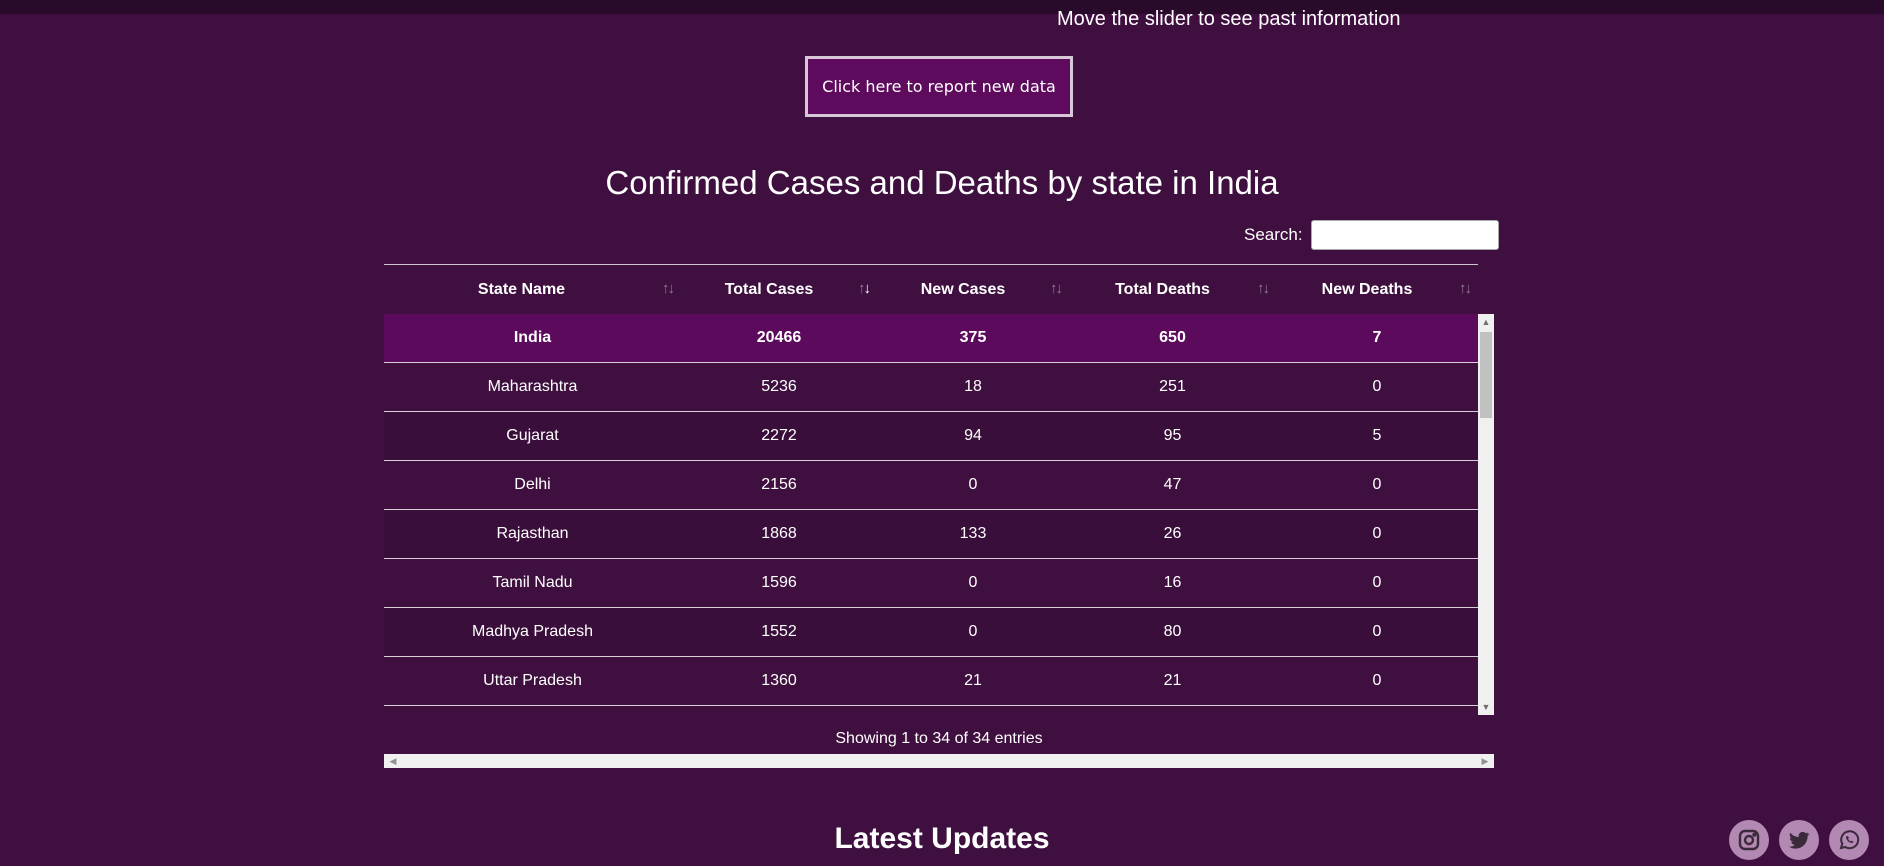 The height and width of the screenshot is (866, 1884). I want to click on search-label: Search:, so click(1273, 234).